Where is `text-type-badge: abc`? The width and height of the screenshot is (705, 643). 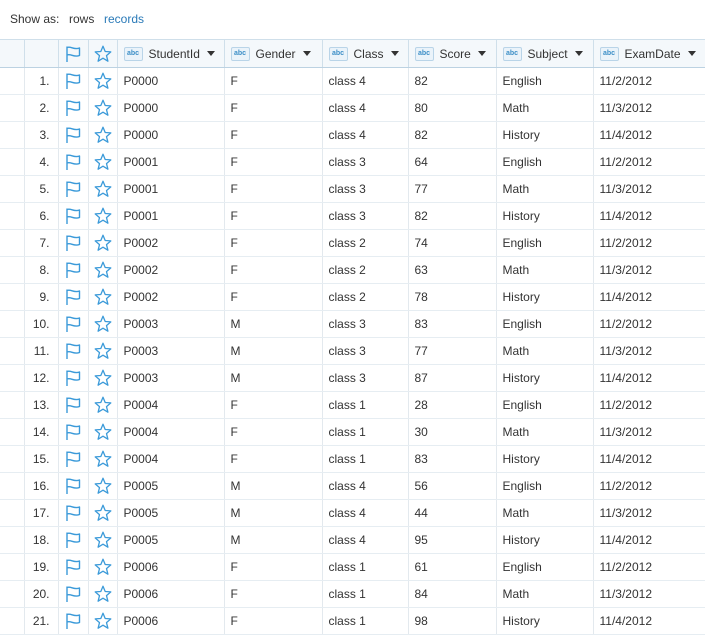
text-type-badge: abc is located at coordinates (240, 53).